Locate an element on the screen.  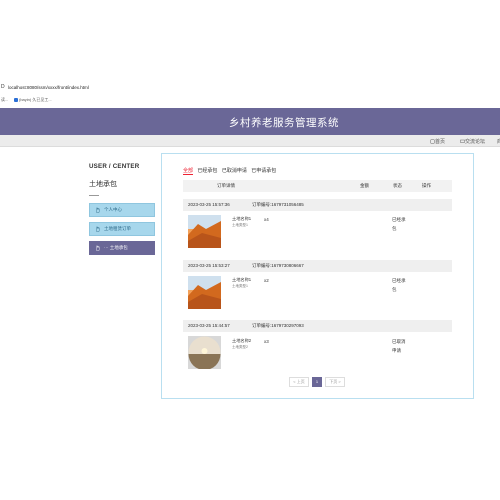
order-date: 2023-03-25 15:44:57 is located at coordinates (209, 325).